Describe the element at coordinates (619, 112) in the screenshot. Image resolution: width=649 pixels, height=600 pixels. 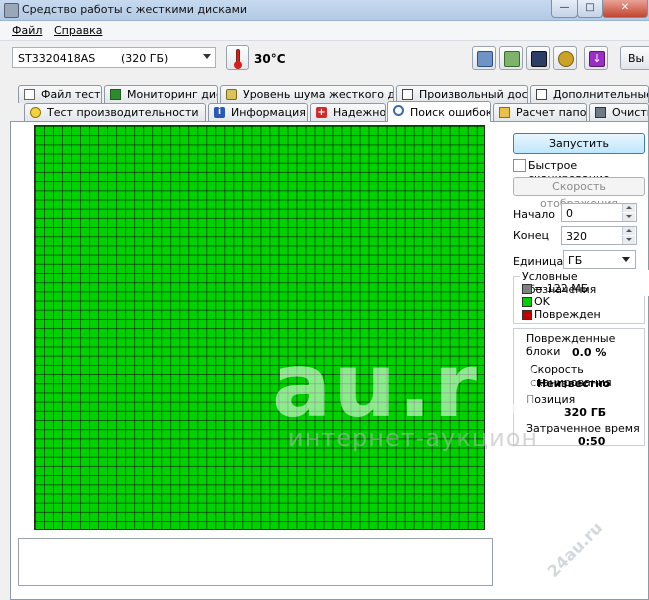
I see `tab-erase: Очистка` at that location.